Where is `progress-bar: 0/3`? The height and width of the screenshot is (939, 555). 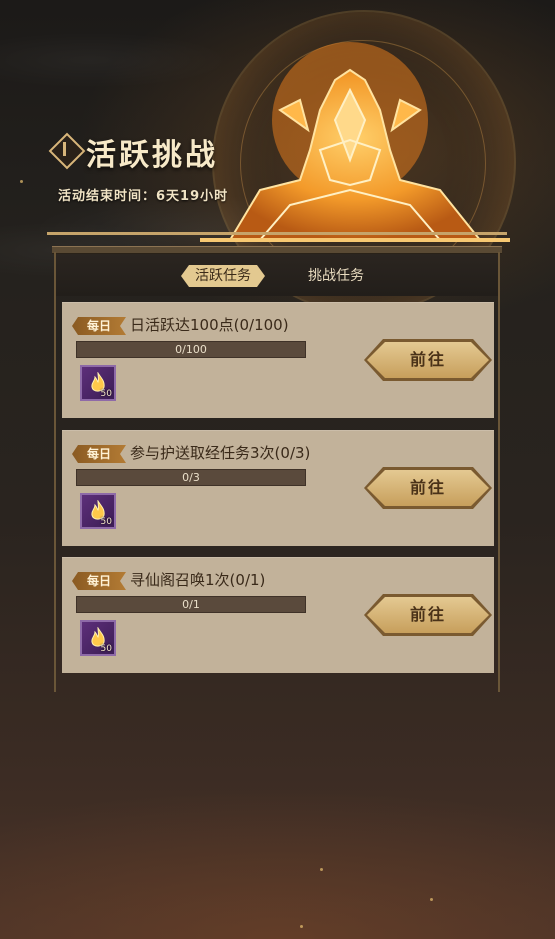
progress-bar: 0/3 is located at coordinates (191, 477).